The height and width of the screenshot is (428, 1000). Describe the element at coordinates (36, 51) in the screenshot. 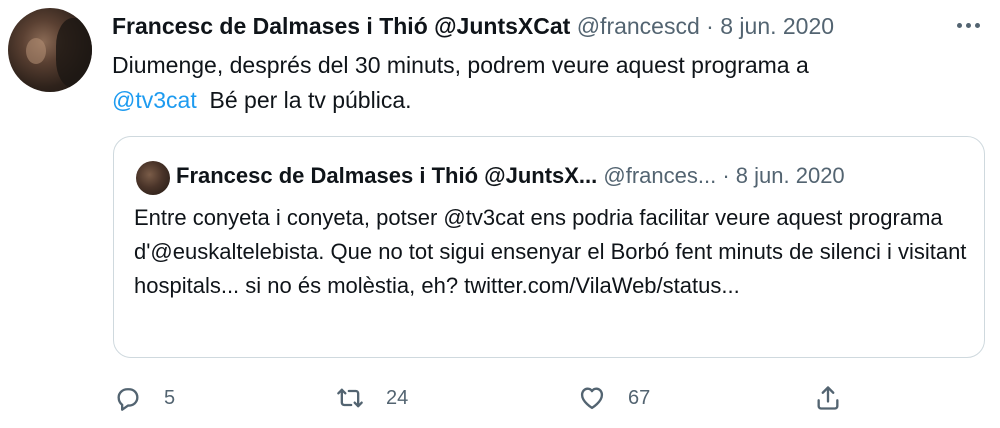

I see `avatar-highlight` at that location.